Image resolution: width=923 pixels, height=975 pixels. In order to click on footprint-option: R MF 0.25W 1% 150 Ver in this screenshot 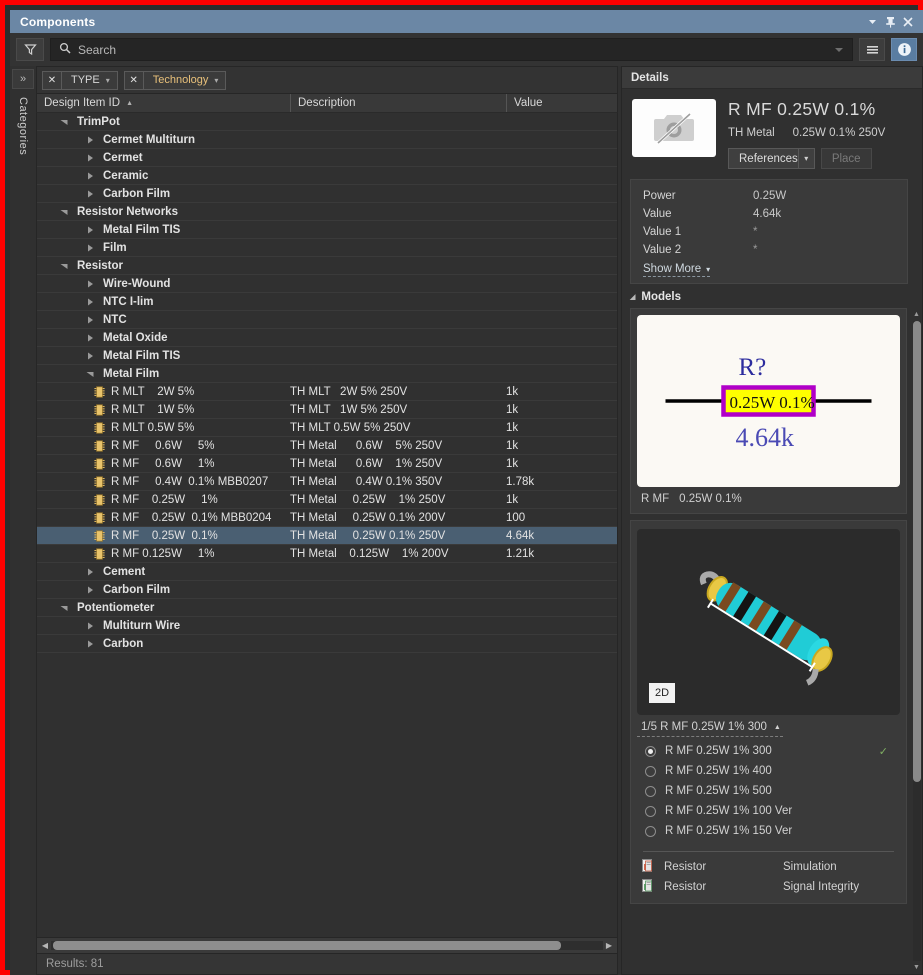, I will do `click(768, 831)`.